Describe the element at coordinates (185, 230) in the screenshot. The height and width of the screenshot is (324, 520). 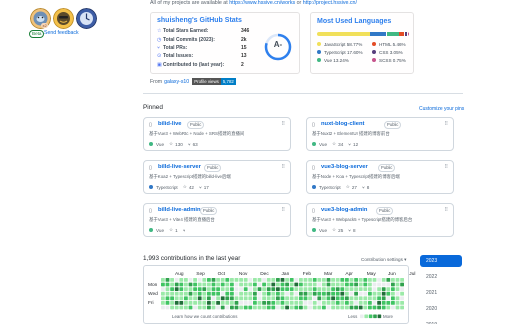
I see `repo-forks: ⑂` at that location.